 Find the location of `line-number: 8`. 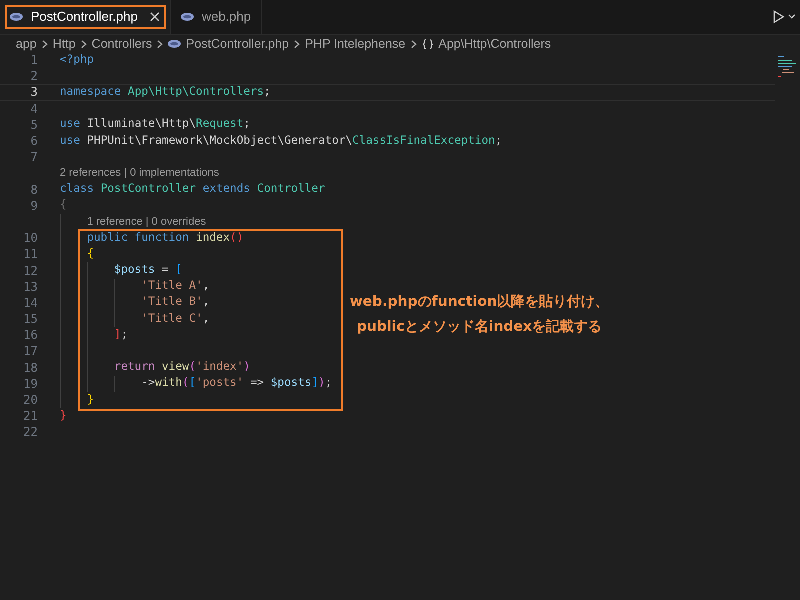

line-number: 8 is located at coordinates (34, 190).